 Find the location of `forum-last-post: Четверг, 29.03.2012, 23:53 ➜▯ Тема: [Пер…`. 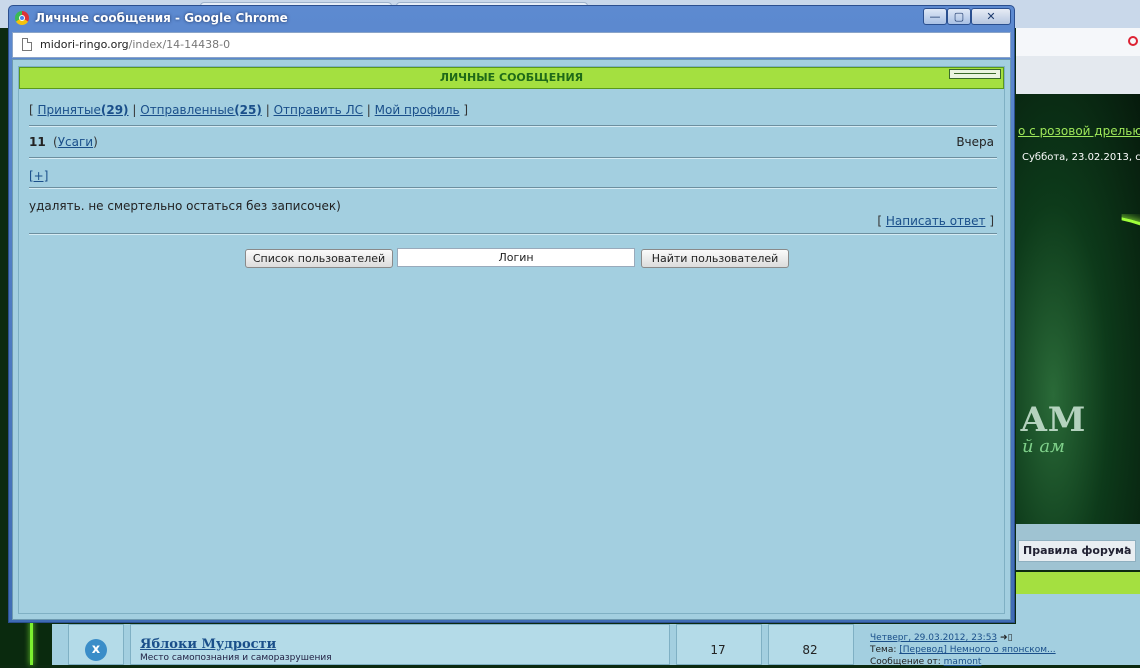

forum-last-post: Четверг, 29.03.2012, 23:53 ➜▯ Тема: [Пер… is located at coordinates (963, 650).